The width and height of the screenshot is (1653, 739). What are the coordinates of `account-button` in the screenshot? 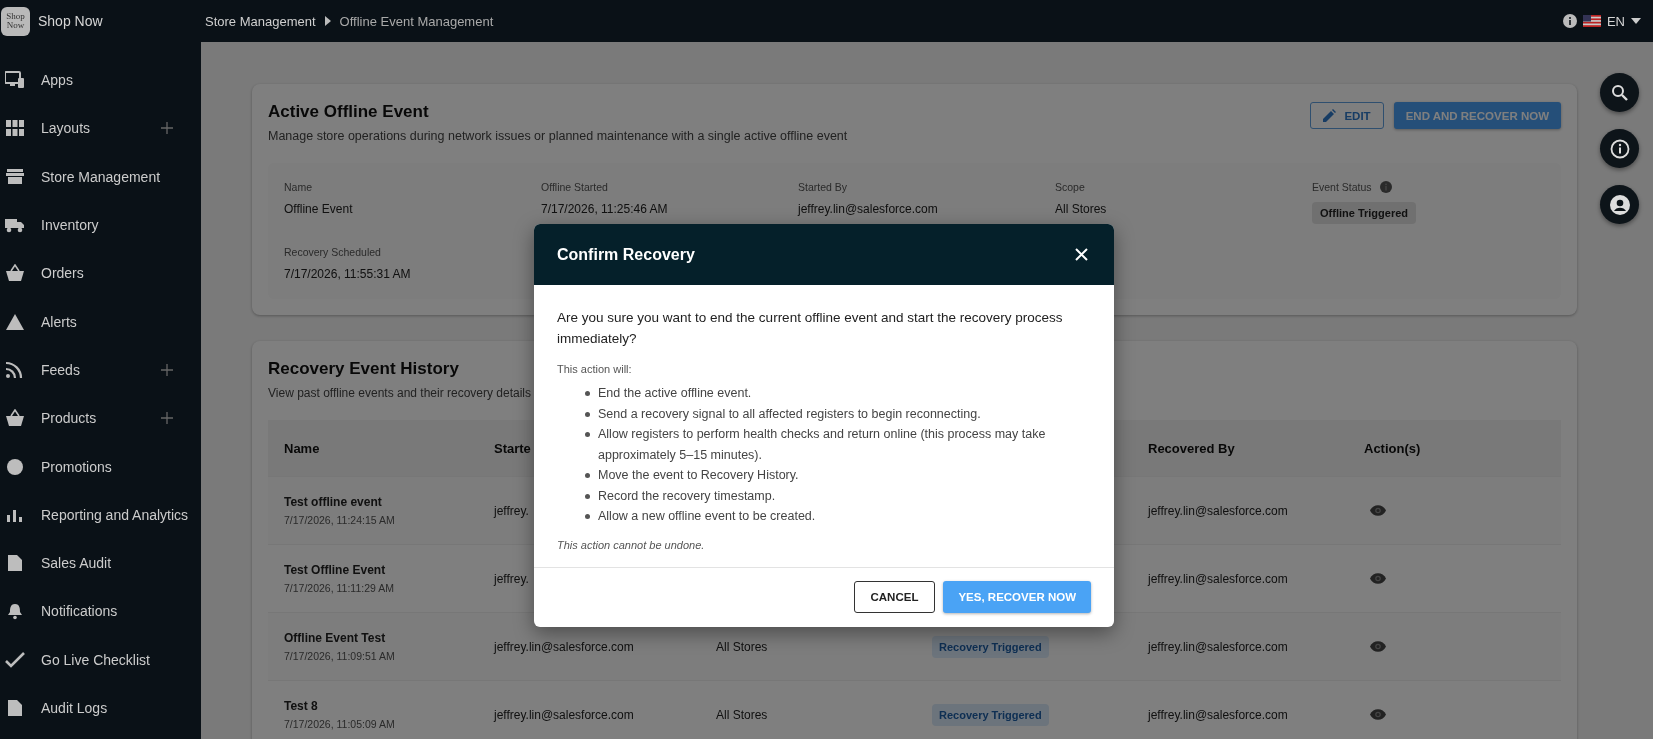 It's located at (1619, 204).